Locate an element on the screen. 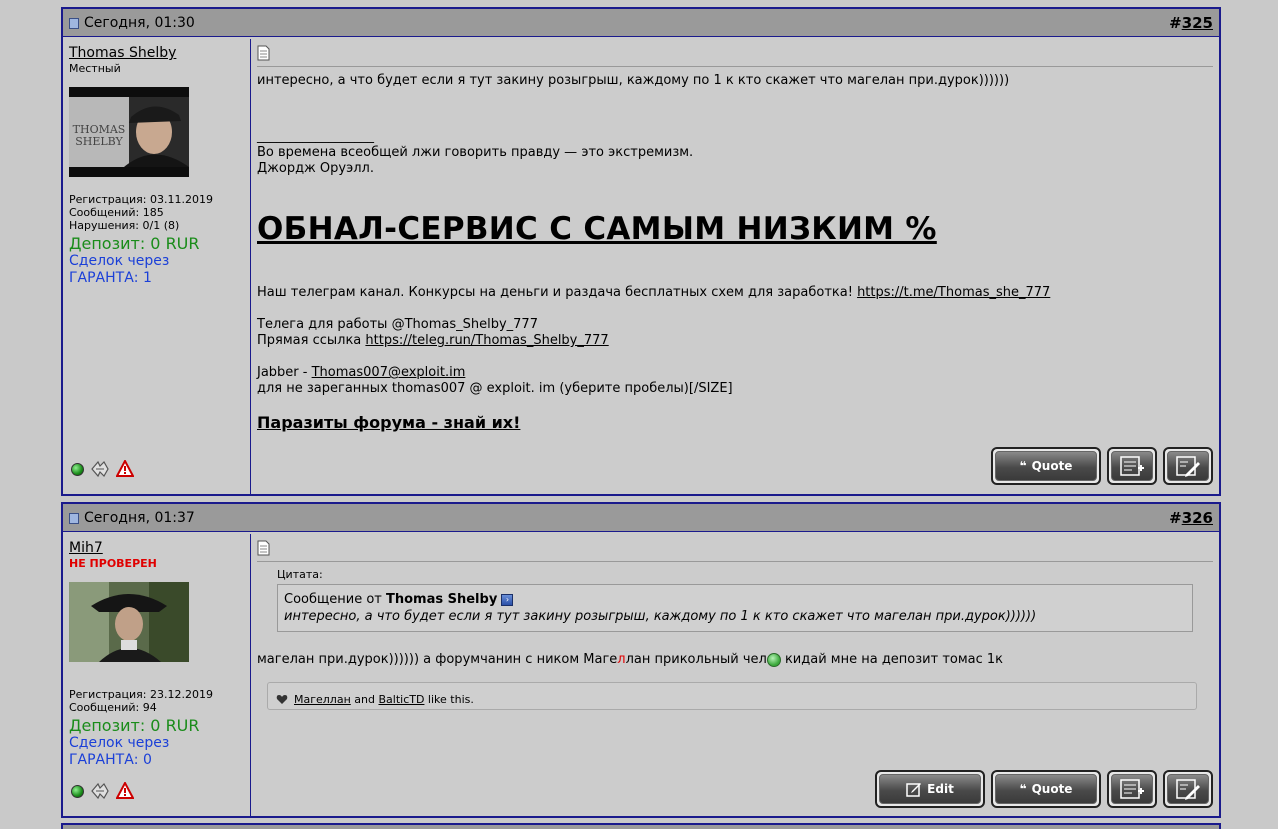  post-date: Сегодня, 01:30 is located at coordinates (132, 23).